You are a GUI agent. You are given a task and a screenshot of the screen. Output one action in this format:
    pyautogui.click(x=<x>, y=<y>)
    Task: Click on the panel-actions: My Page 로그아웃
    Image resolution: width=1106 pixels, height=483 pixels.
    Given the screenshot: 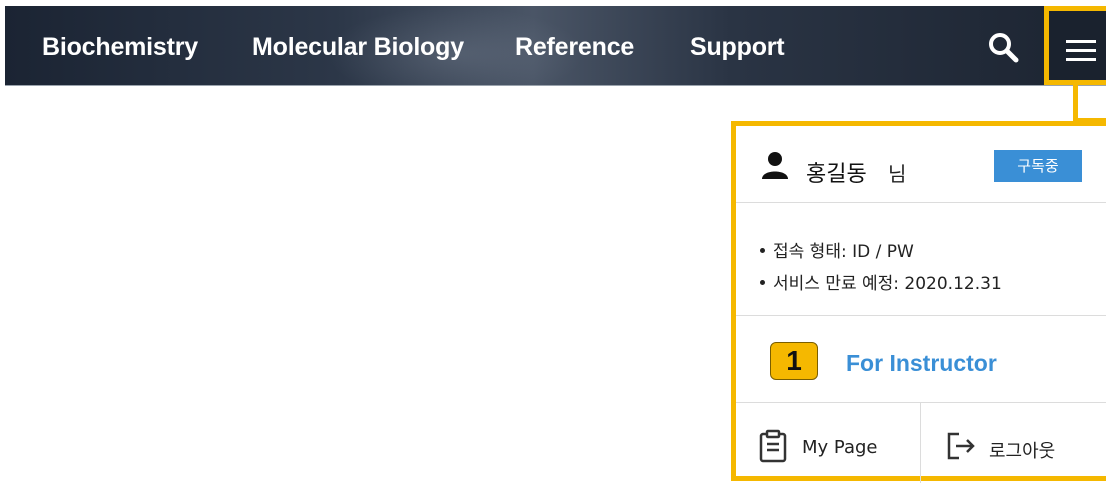 What is the action you would take?
    pyautogui.click(x=921, y=443)
    